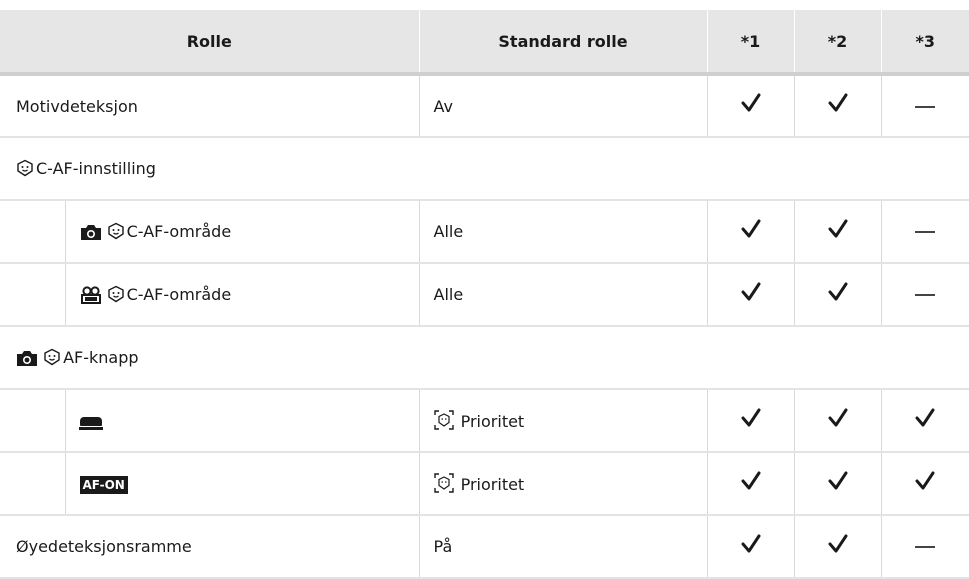 The height and width of the screenshot is (579, 969). What do you see at coordinates (925, 43) in the screenshot?
I see `header-col-3: *3` at bounding box center [925, 43].